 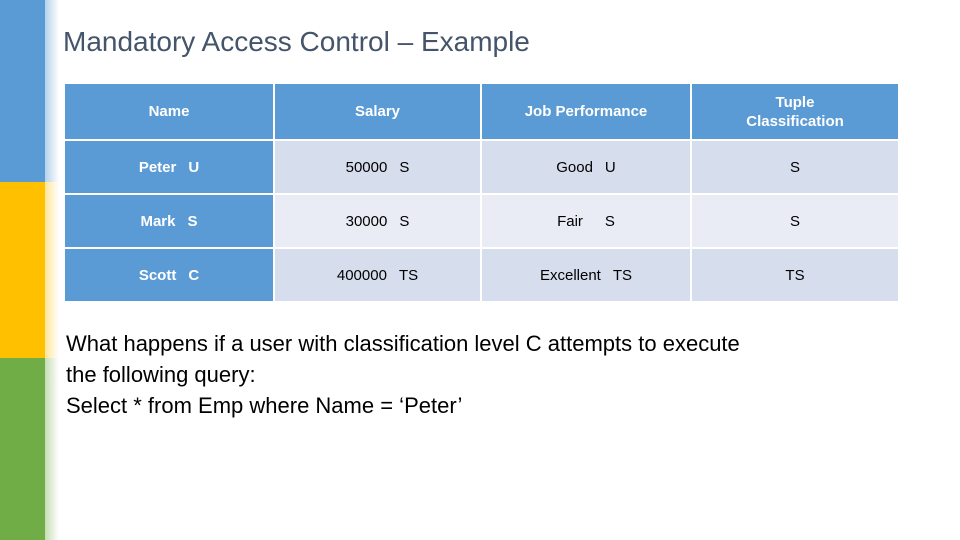 I want to click on cell-salary-value: 50000, so click(x=366, y=167).